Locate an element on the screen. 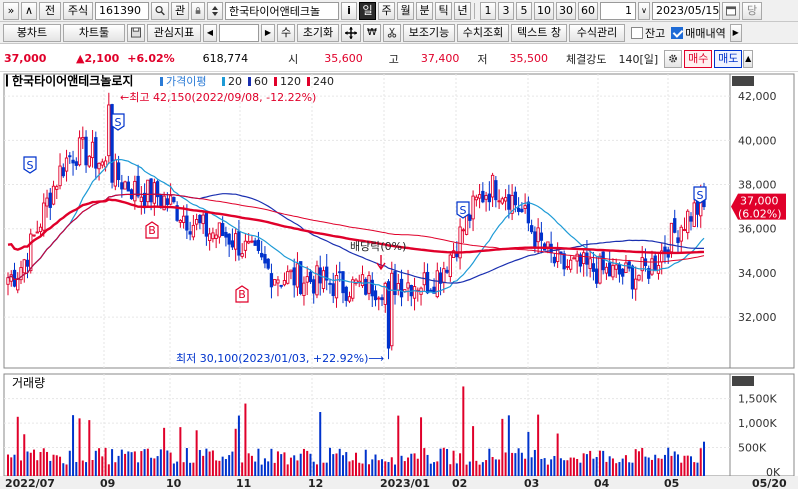  minute-button-1: 1 is located at coordinates (488, 10).